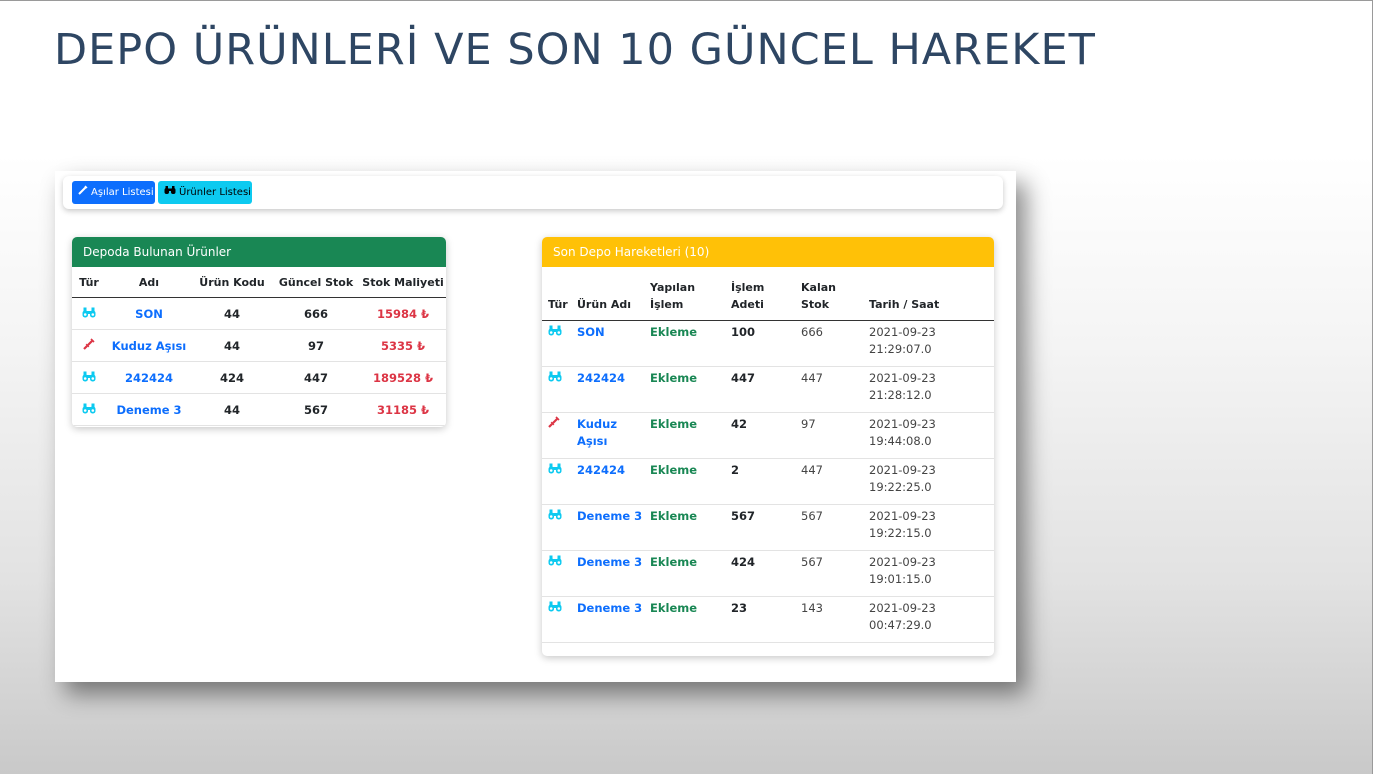 The image size is (1373, 774). I want to click on qty-cell: 23, so click(760, 619).